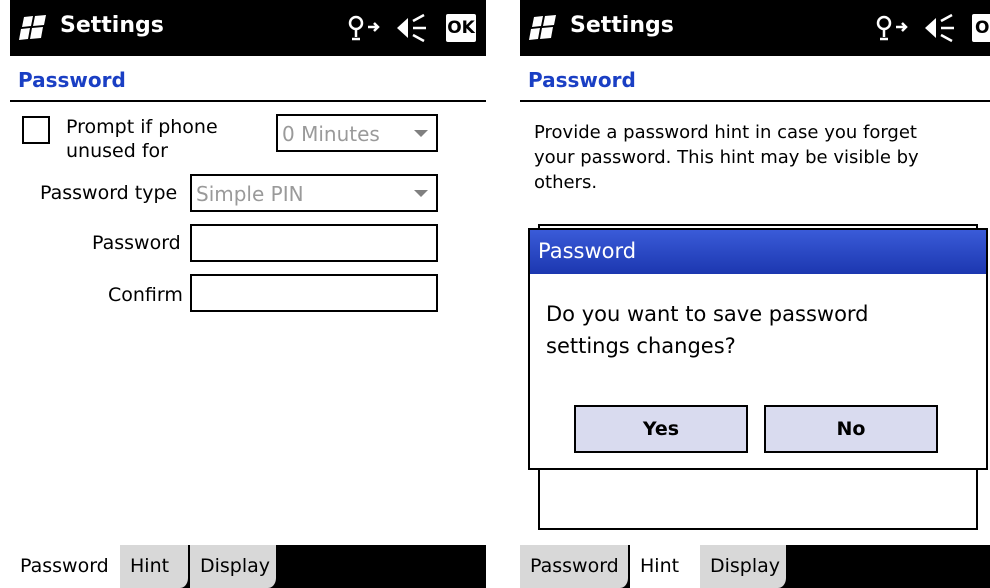 The width and height of the screenshot is (990, 588). What do you see at coordinates (109, 193) in the screenshot?
I see `password-type-label: Password type` at bounding box center [109, 193].